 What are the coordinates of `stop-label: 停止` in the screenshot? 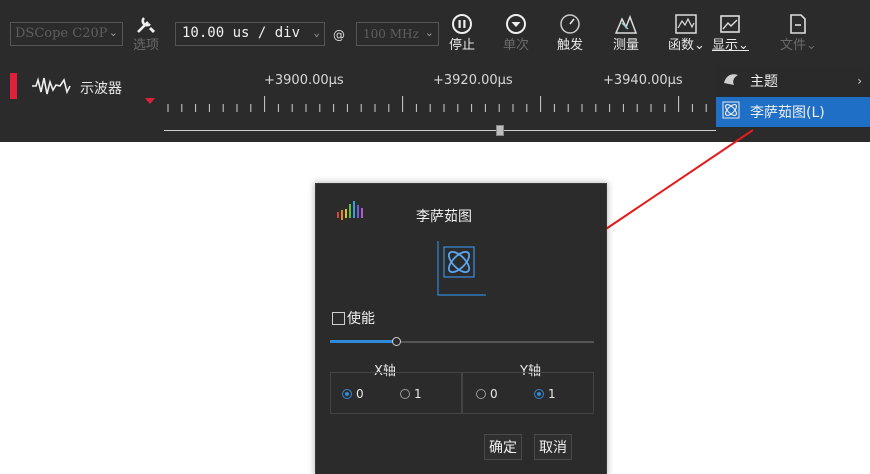 It's located at (461, 45).